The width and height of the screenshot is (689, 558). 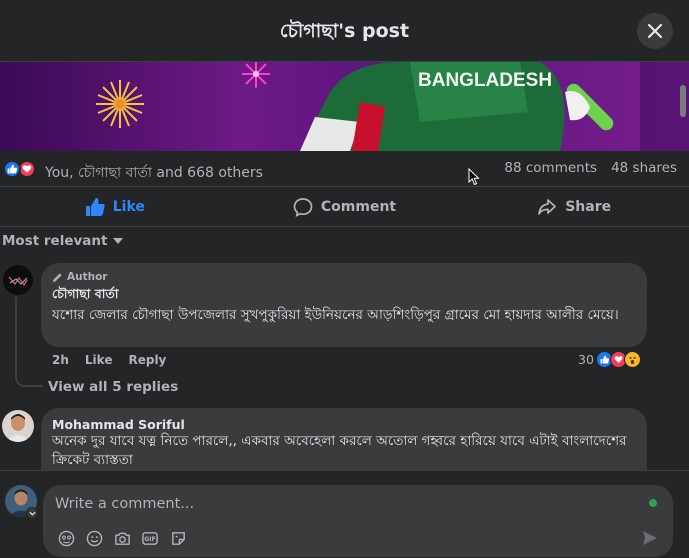 What do you see at coordinates (644, 168) in the screenshot?
I see `shares-count: 48 shares` at bounding box center [644, 168].